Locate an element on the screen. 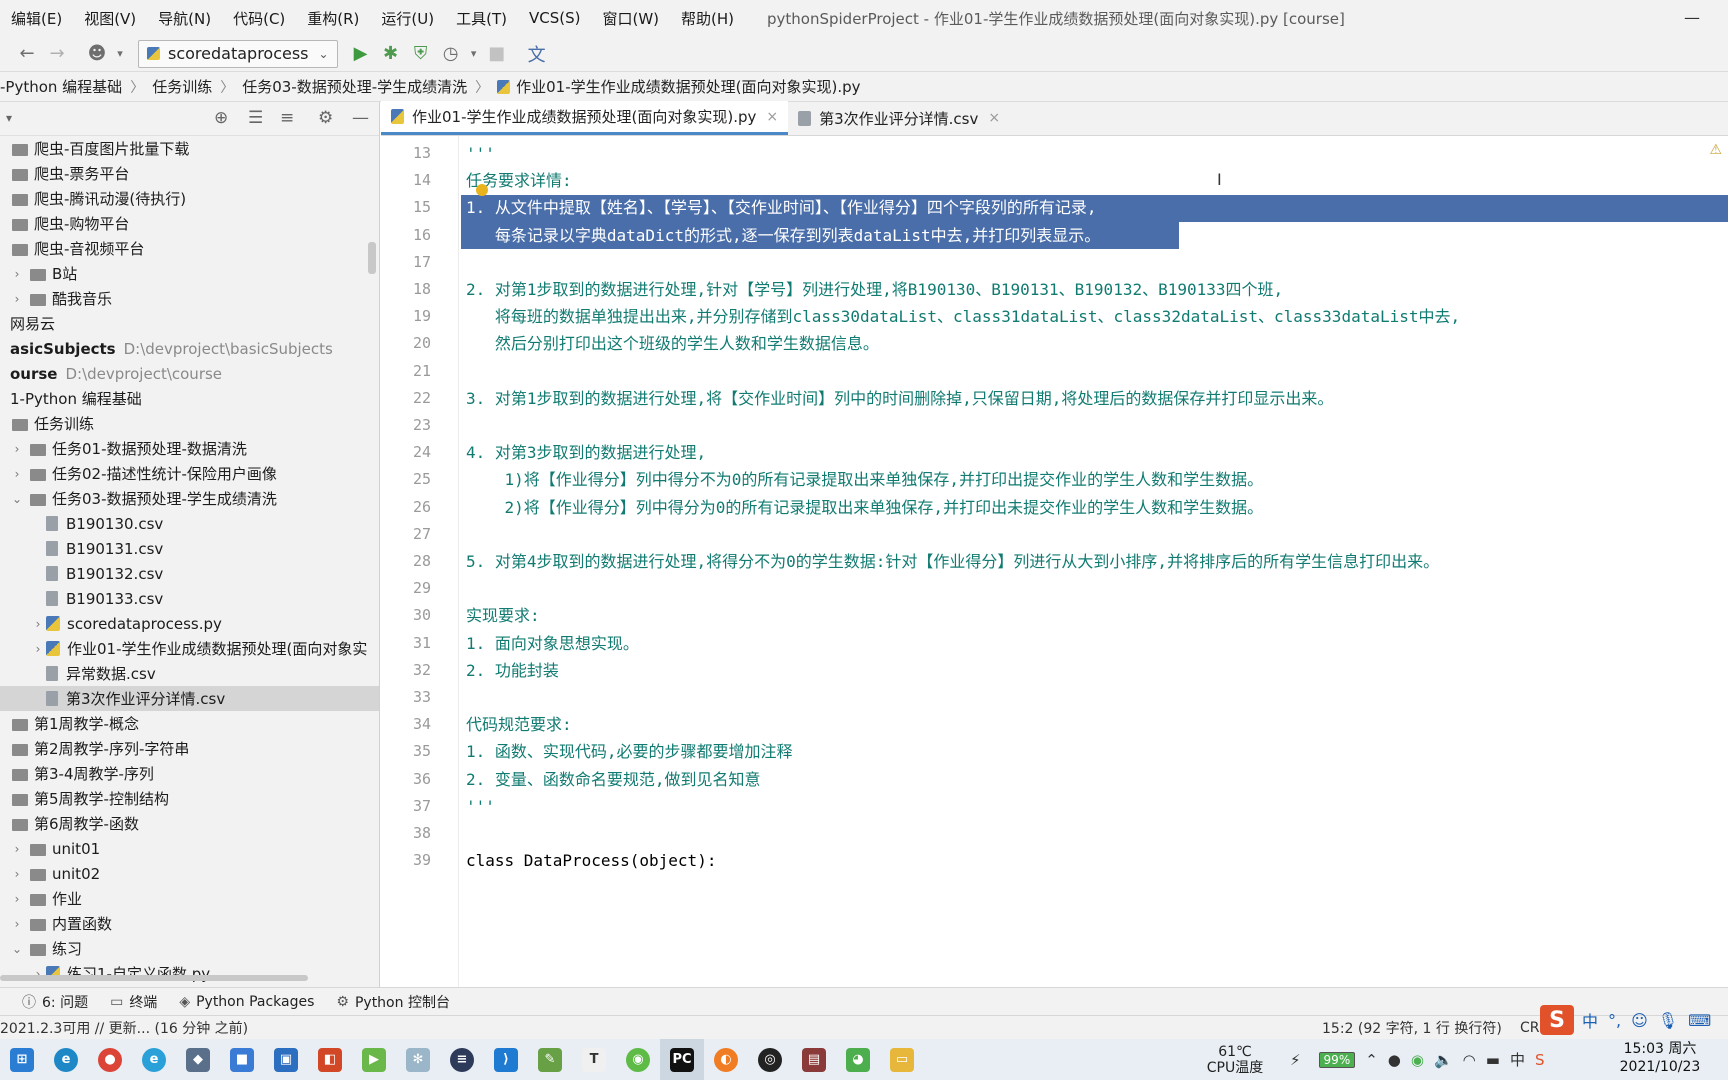 This screenshot has width=1728, height=1080. tree-item: 任务训练 is located at coordinates (189, 423).